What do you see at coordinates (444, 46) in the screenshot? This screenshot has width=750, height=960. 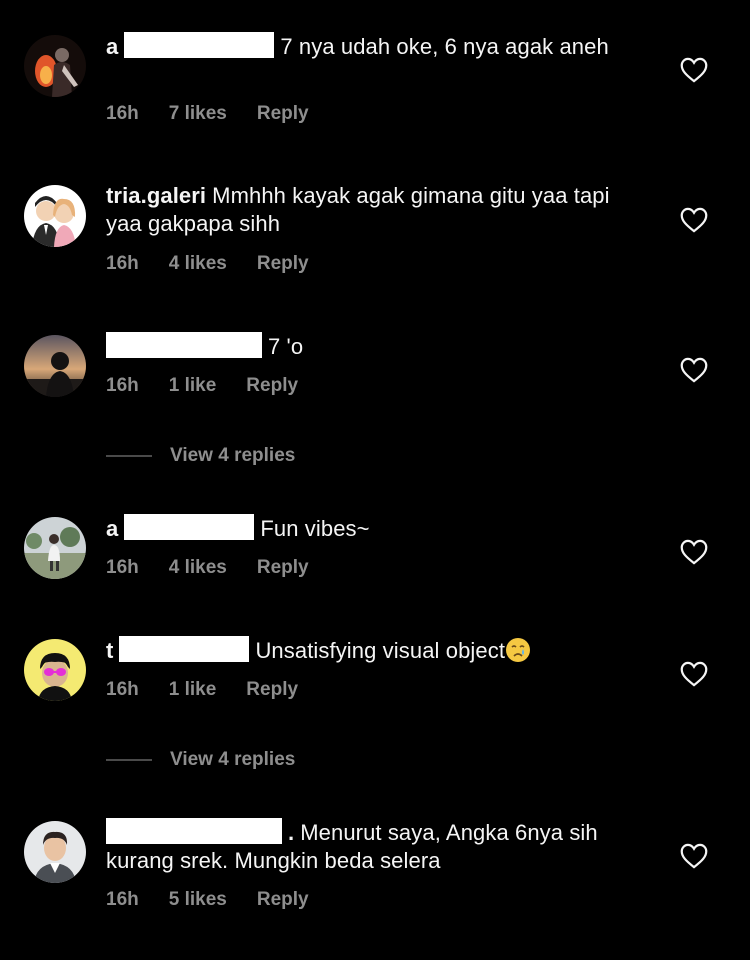 I see `comment-body: 7 nya udah oke, 6 nya agak aneh` at bounding box center [444, 46].